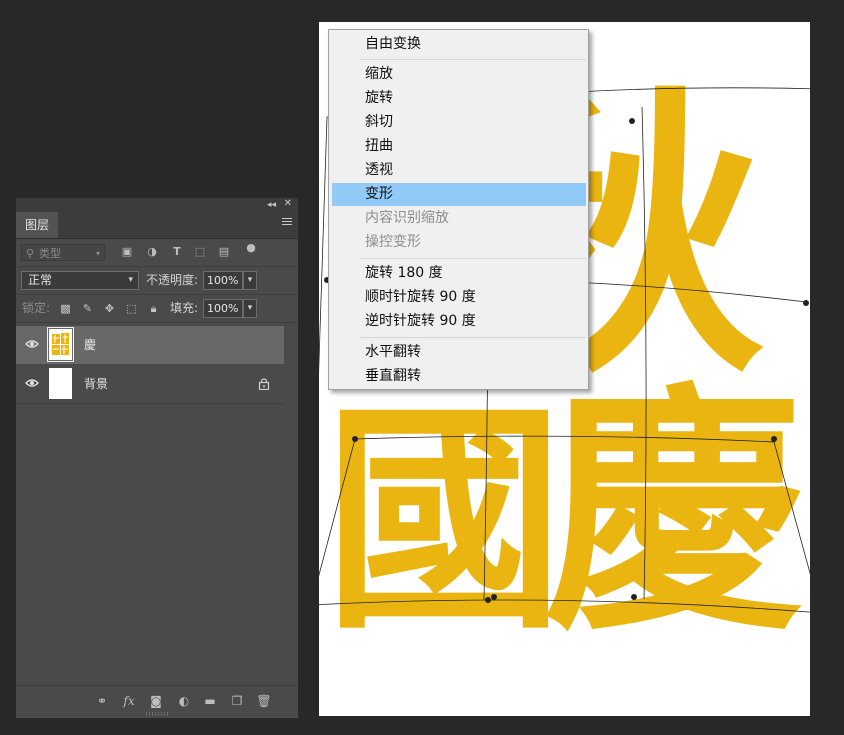 Image resolution: width=844 pixels, height=735 pixels. I want to click on thumbnail-artwork-icon, so click(60, 344).